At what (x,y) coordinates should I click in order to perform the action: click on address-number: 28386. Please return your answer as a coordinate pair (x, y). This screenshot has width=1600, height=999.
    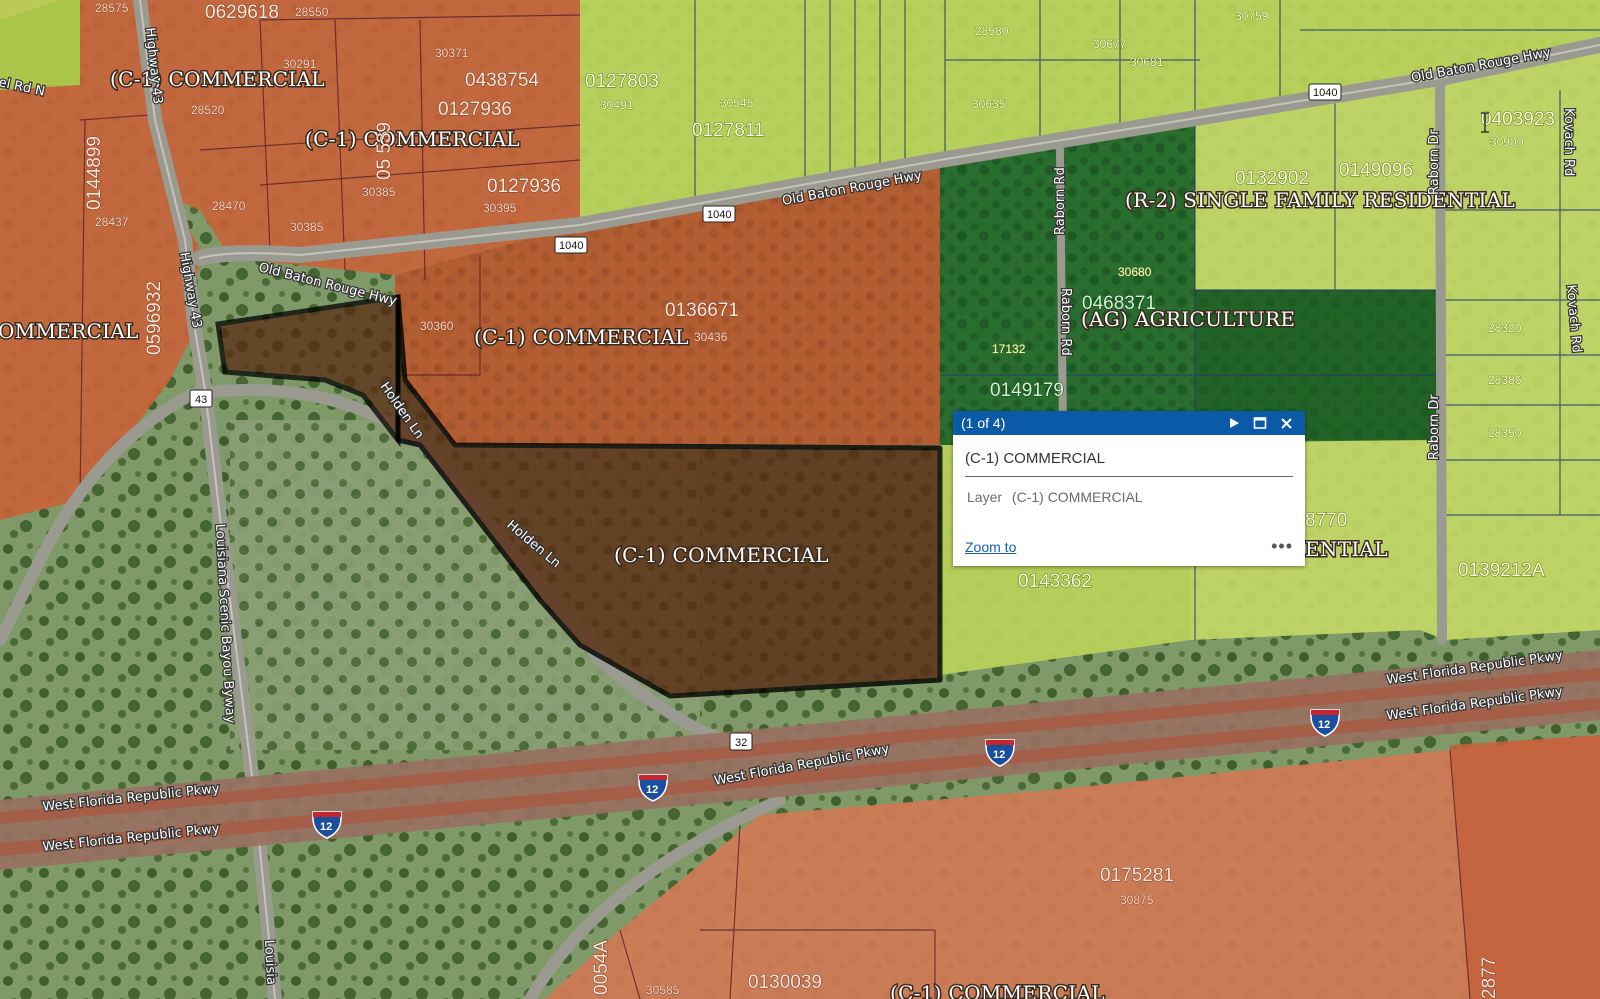
    Looking at the image, I should click on (1505, 380).